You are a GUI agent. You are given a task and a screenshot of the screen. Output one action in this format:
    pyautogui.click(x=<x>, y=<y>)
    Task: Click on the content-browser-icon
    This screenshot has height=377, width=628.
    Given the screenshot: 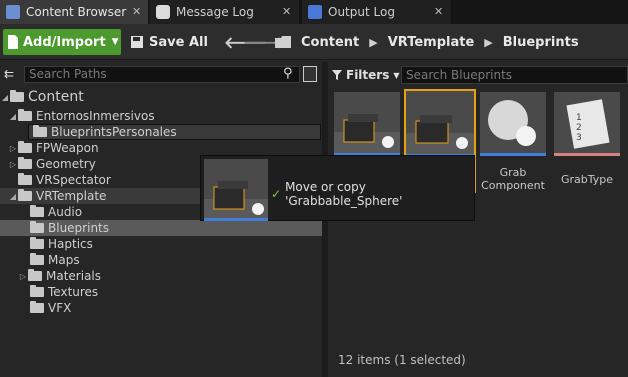 What is the action you would take?
    pyautogui.click(x=13, y=12)
    